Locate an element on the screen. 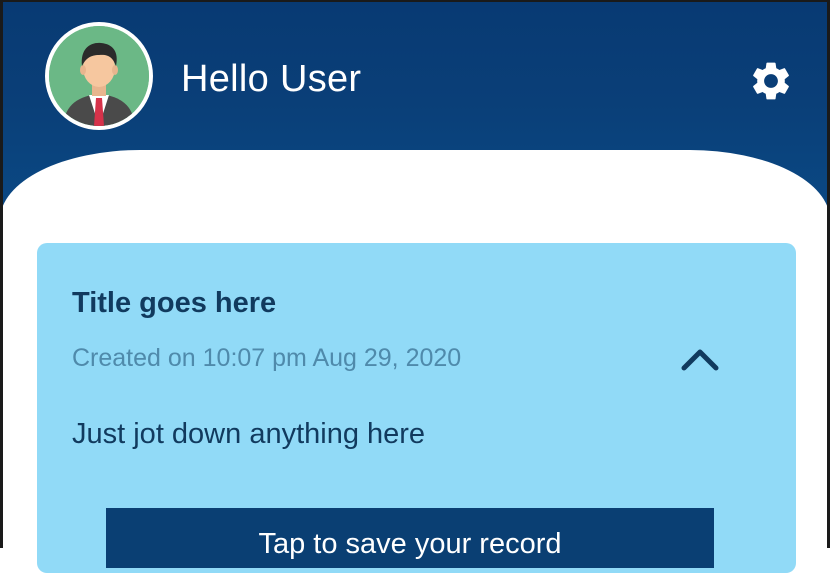 The height and width of the screenshot is (573, 830). note-body: Just jot down anything here is located at coordinates (249, 434).